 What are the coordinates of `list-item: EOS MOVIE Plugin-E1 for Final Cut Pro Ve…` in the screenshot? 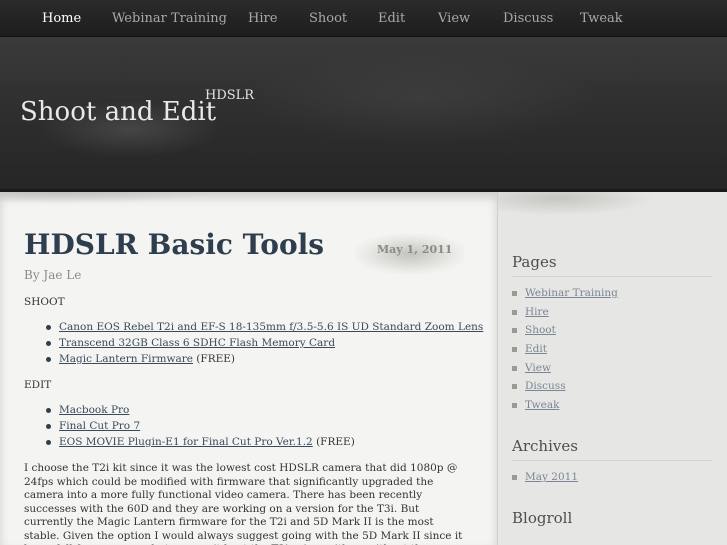 It's located at (199, 442).